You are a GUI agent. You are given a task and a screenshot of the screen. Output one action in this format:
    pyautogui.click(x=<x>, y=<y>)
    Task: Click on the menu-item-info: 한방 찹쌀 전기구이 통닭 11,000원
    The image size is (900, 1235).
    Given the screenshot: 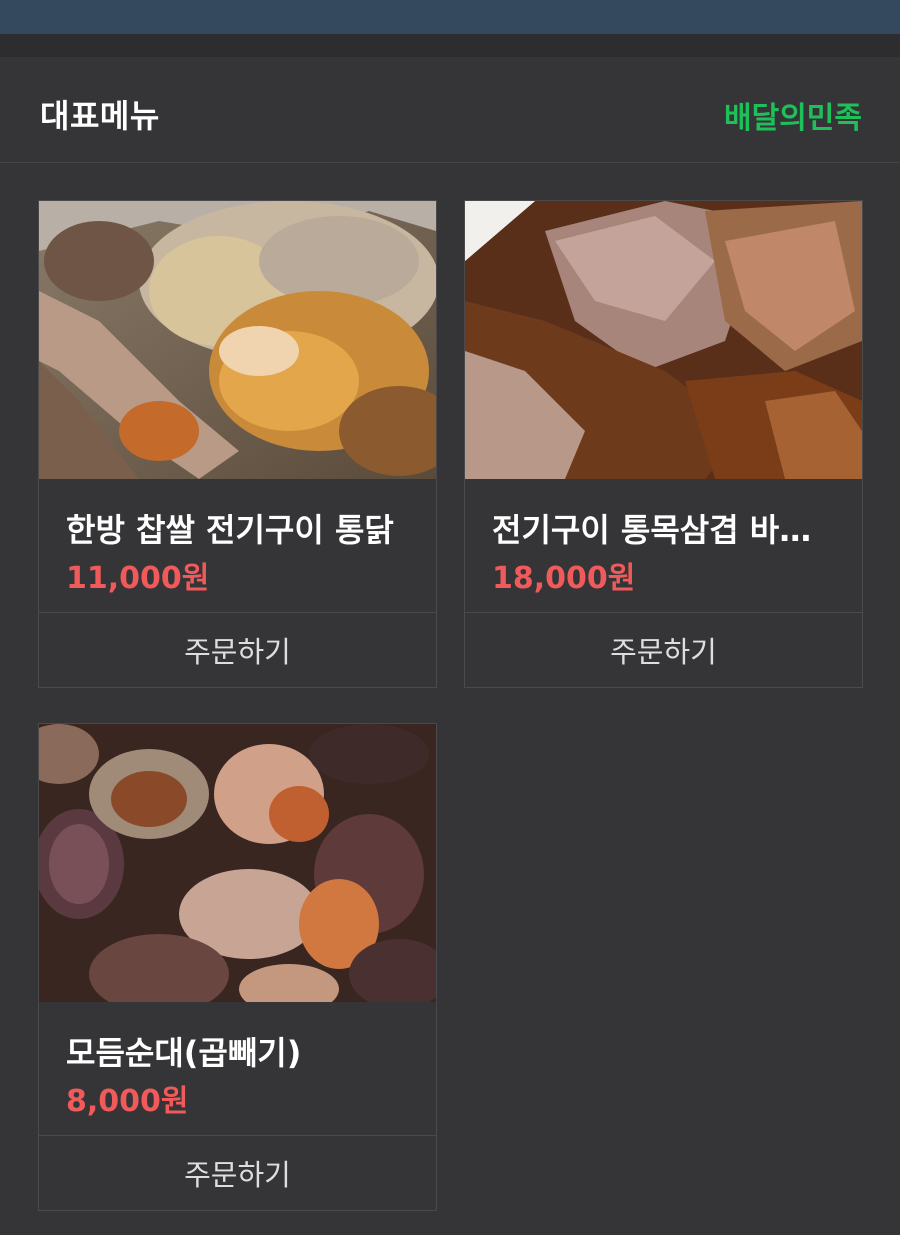 What is the action you would take?
    pyautogui.click(x=237, y=546)
    